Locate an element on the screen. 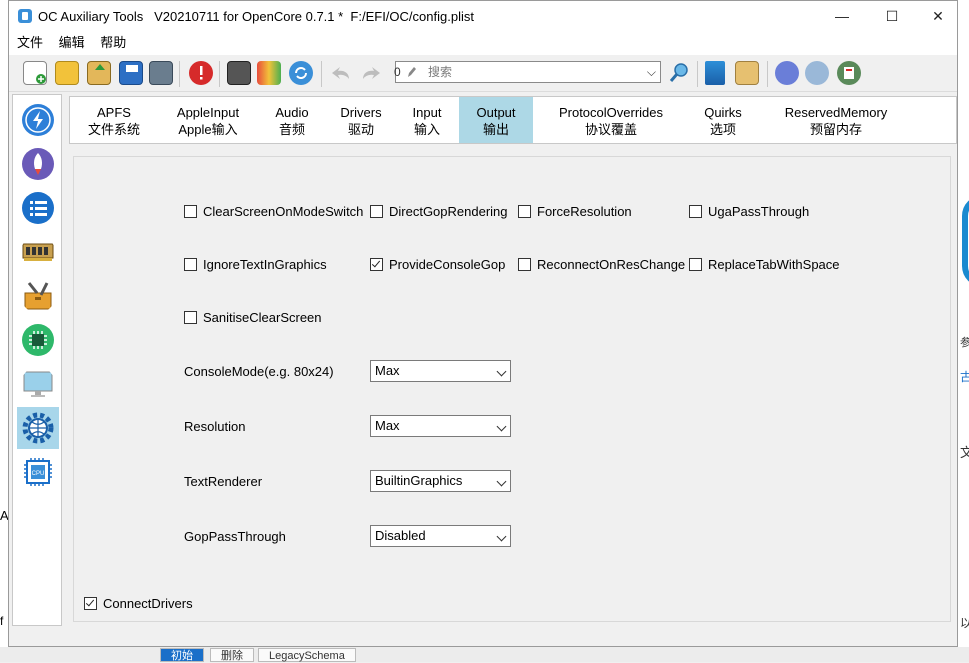 The height and width of the screenshot is (663, 969). chevron-down-icon: ⌵ is located at coordinates (651, 72).